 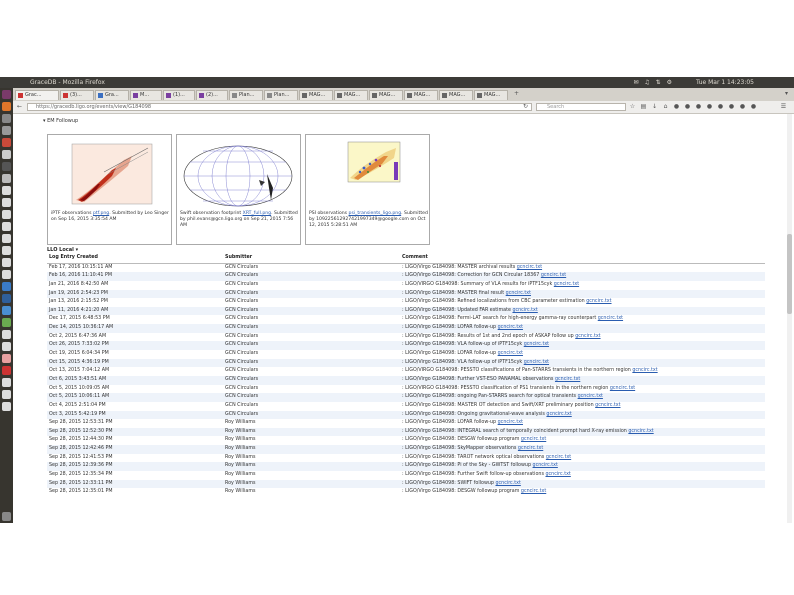 I want to click on thumbnail-link: psi_transients_ligo.png, so click(x=375, y=213).